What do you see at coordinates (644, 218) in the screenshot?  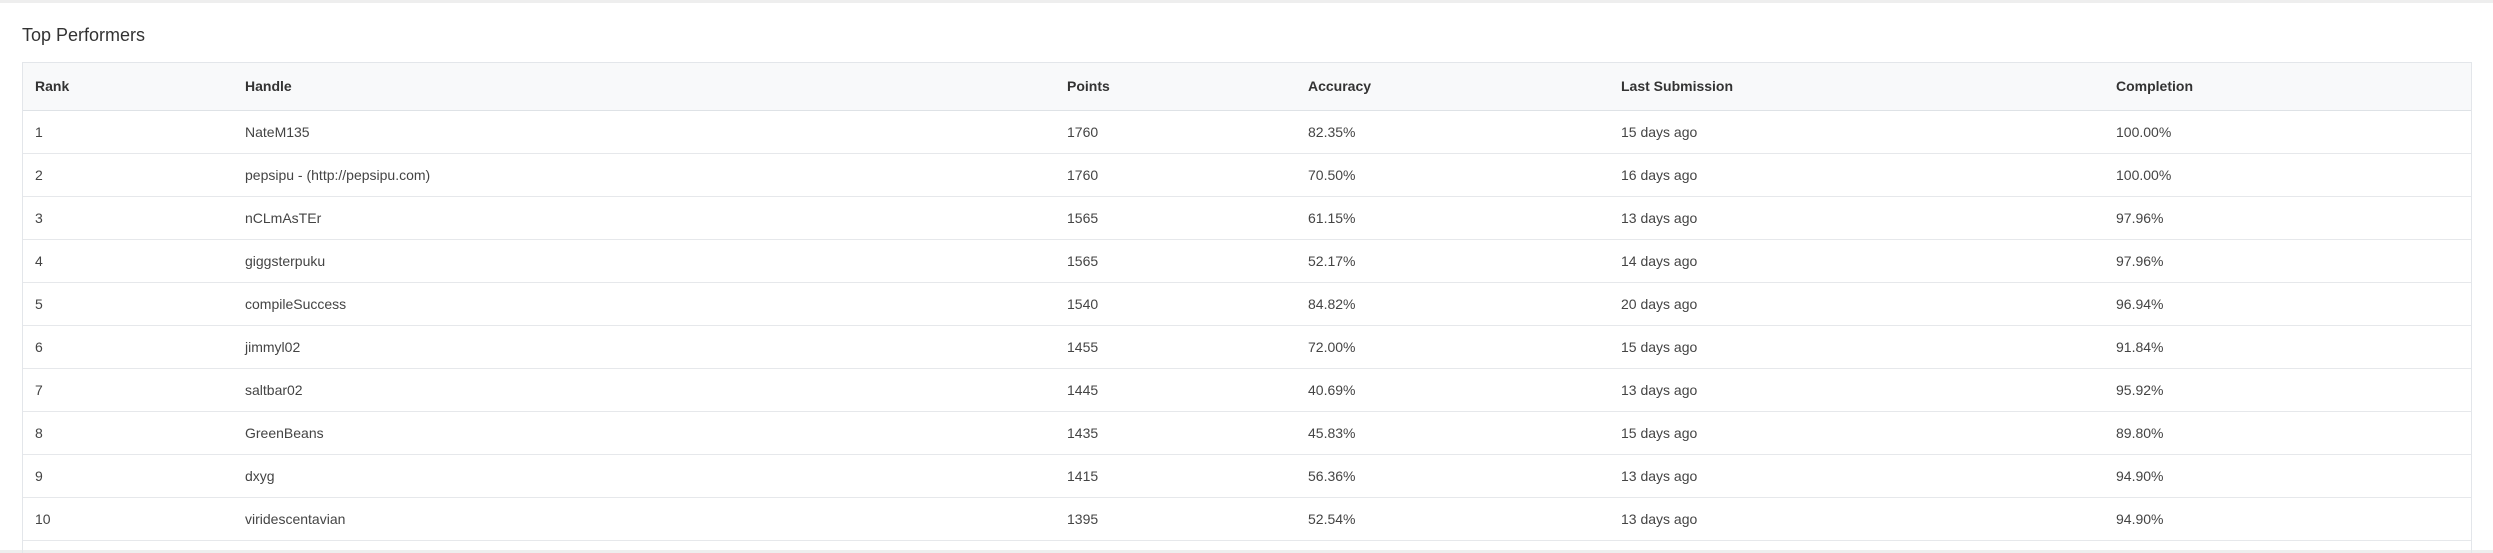 I see `cell-handle: nCLmAsTEr` at bounding box center [644, 218].